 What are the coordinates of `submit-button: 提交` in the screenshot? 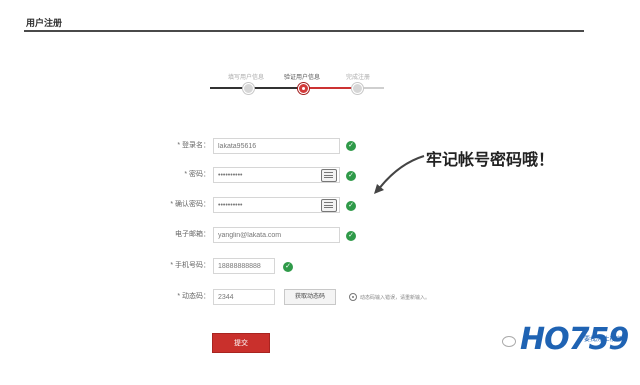 It's located at (241, 343).